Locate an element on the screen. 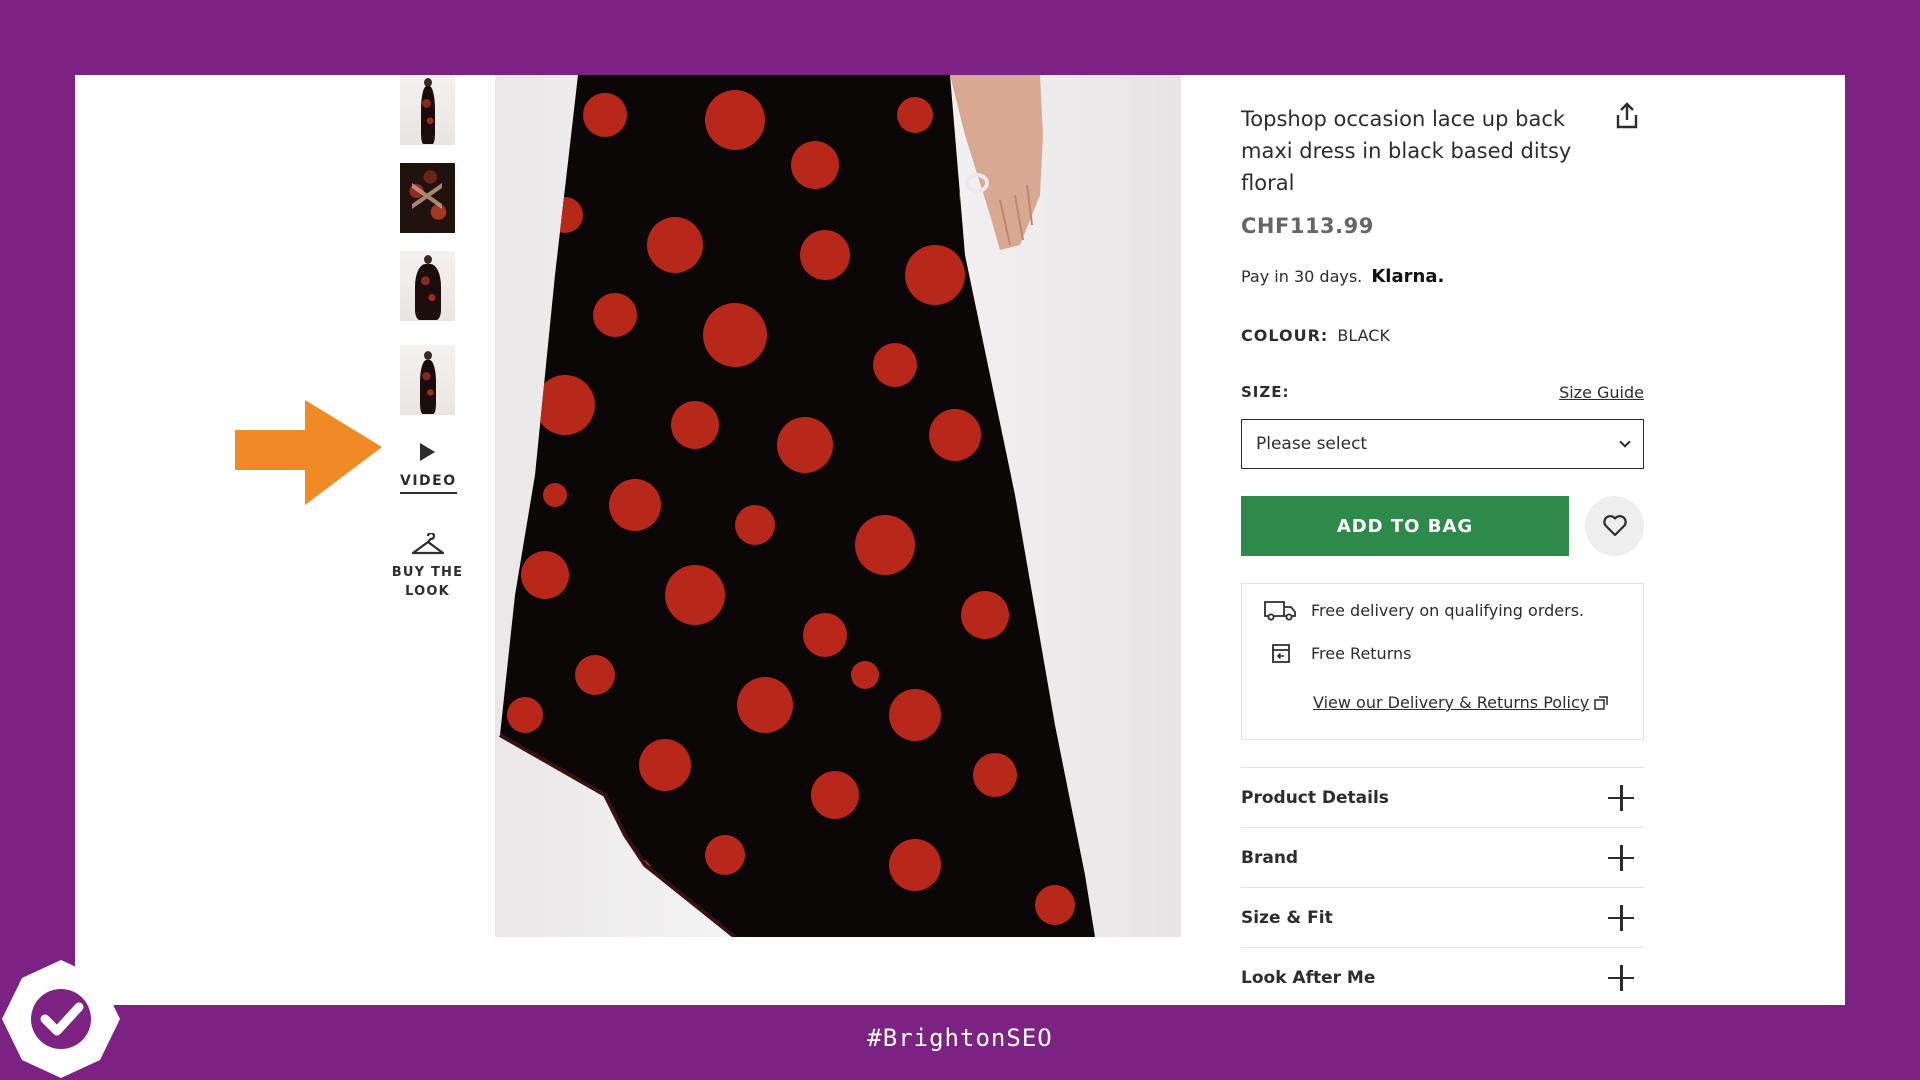 The width and height of the screenshot is (1920, 1080). save-for-later-button is located at coordinates (1614, 526).